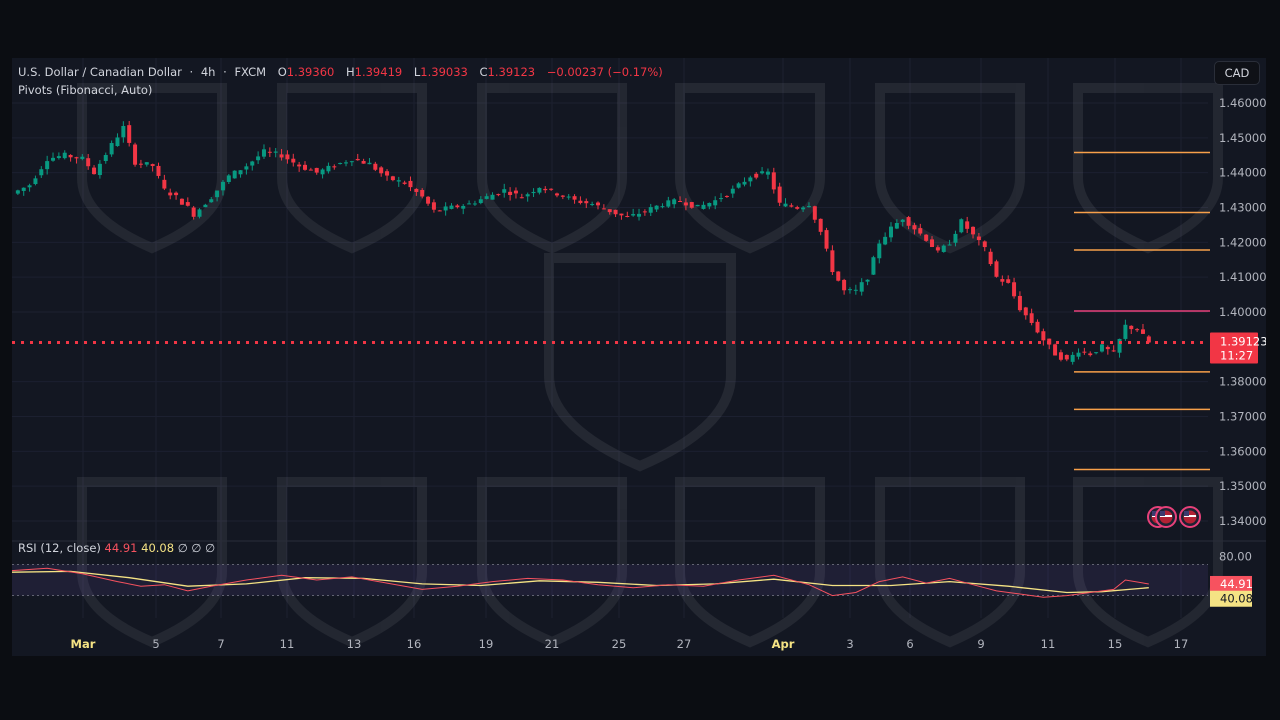 The image size is (1280, 720). I want to click on indicator-legend: Pivots (Fibonacci, Auto), so click(87, 90).